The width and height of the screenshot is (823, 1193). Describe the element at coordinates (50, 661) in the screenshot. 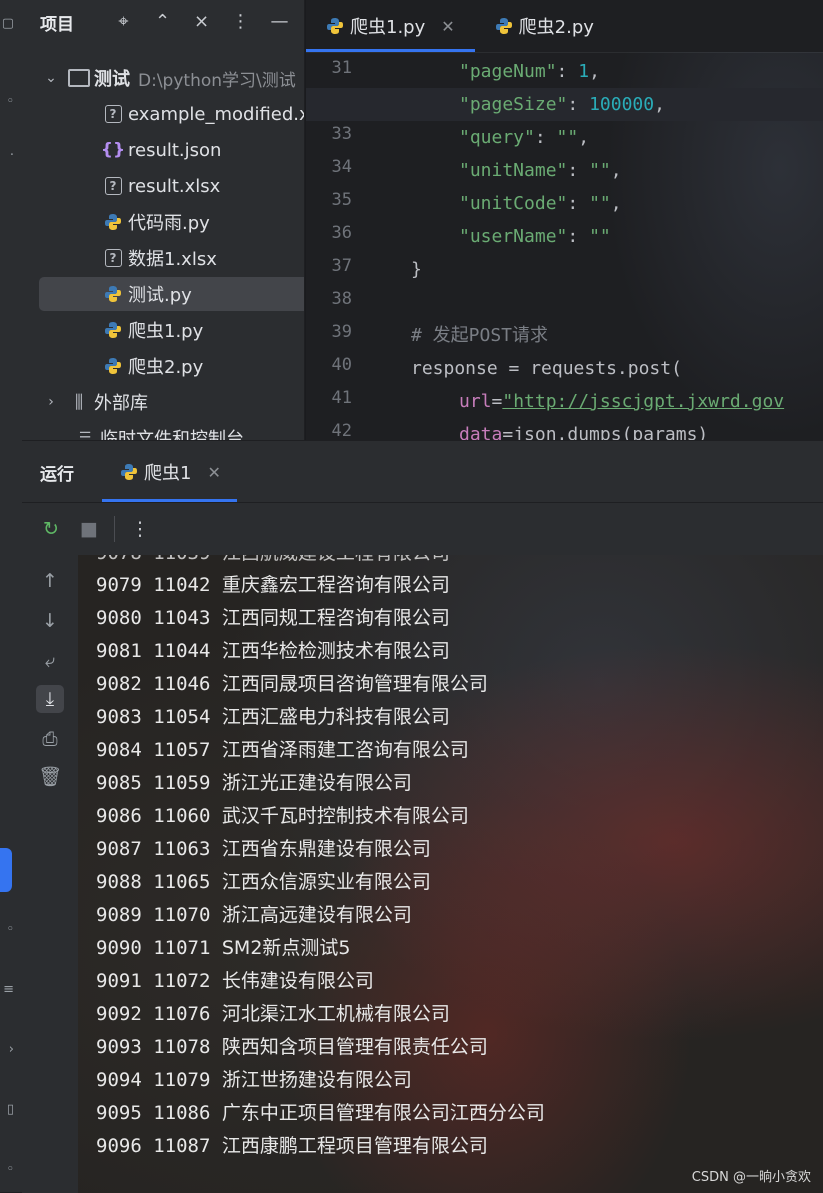

I see `soft-wrap-icon: ⤶` at that location.